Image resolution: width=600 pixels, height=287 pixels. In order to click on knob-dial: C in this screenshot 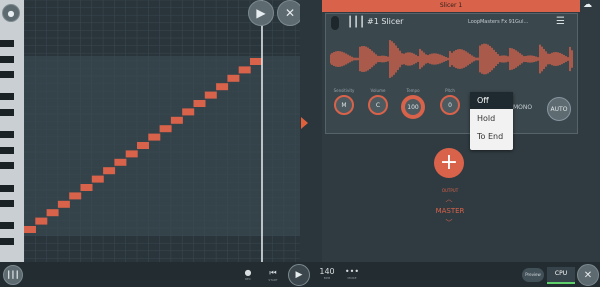, I will do `click(378, 105)`.